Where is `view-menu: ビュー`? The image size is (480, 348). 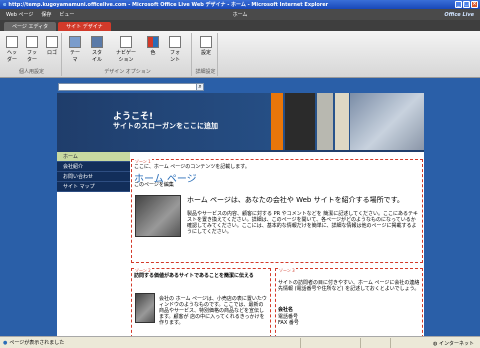 view-menu: ビュー is located at coordinates (66, 14).